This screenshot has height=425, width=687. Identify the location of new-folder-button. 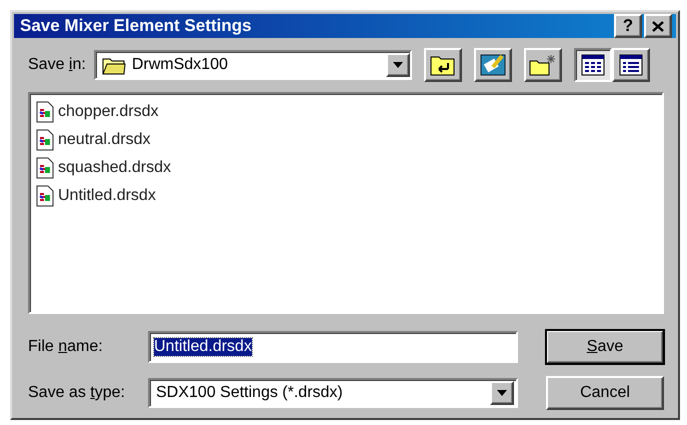
(543, 65).